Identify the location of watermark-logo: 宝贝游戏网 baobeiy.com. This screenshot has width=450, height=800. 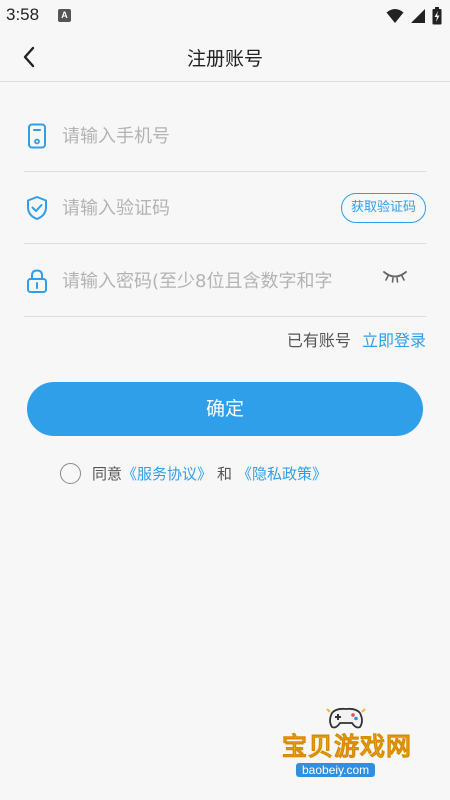
(347, 745).